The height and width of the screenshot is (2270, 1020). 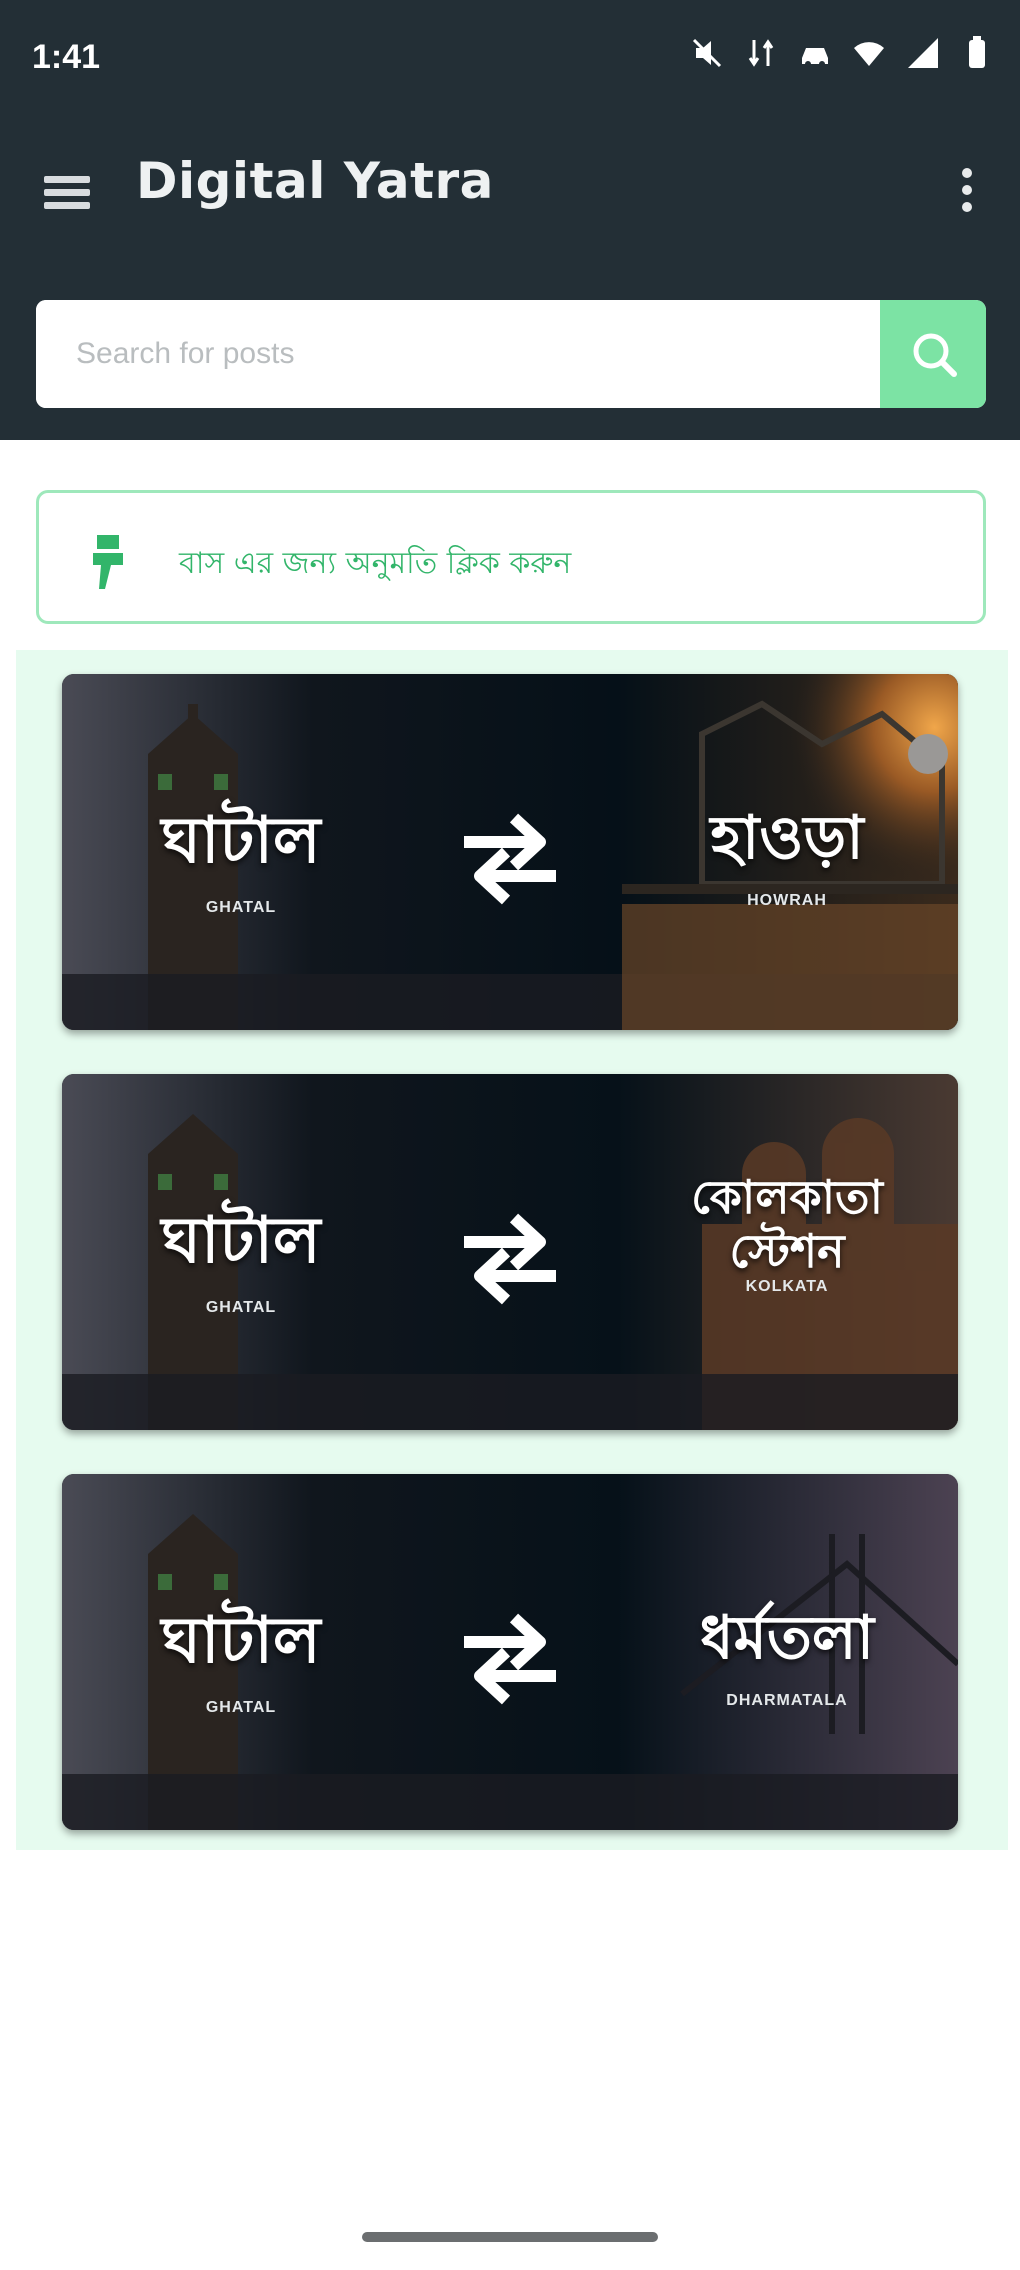 What do you see at coordinates (869, 53) in the screenshot?
I see `wifi-icon` at bounding box center [869, 53].